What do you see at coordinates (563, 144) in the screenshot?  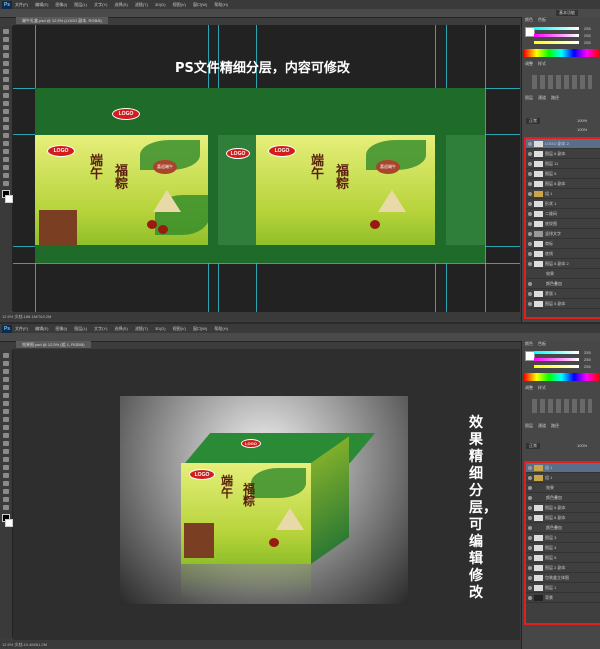 I see `layer-row: LOGO 副本 2` at bounding box center [563, 144].